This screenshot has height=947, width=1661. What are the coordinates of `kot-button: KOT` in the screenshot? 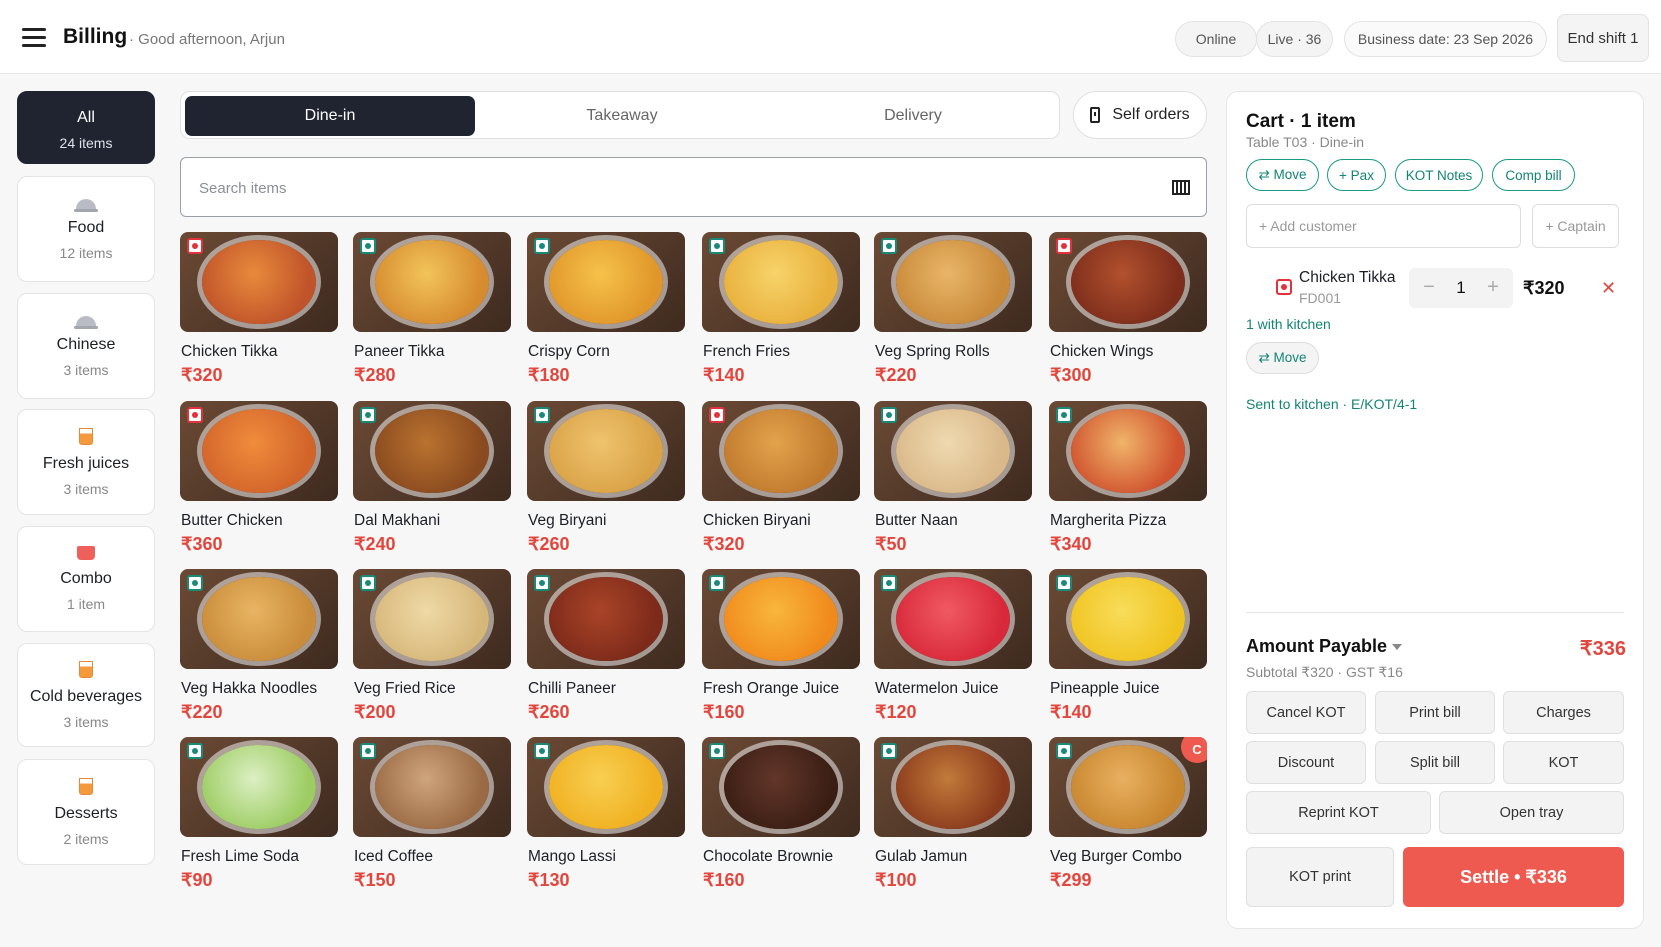 It's located at (1563, 762).